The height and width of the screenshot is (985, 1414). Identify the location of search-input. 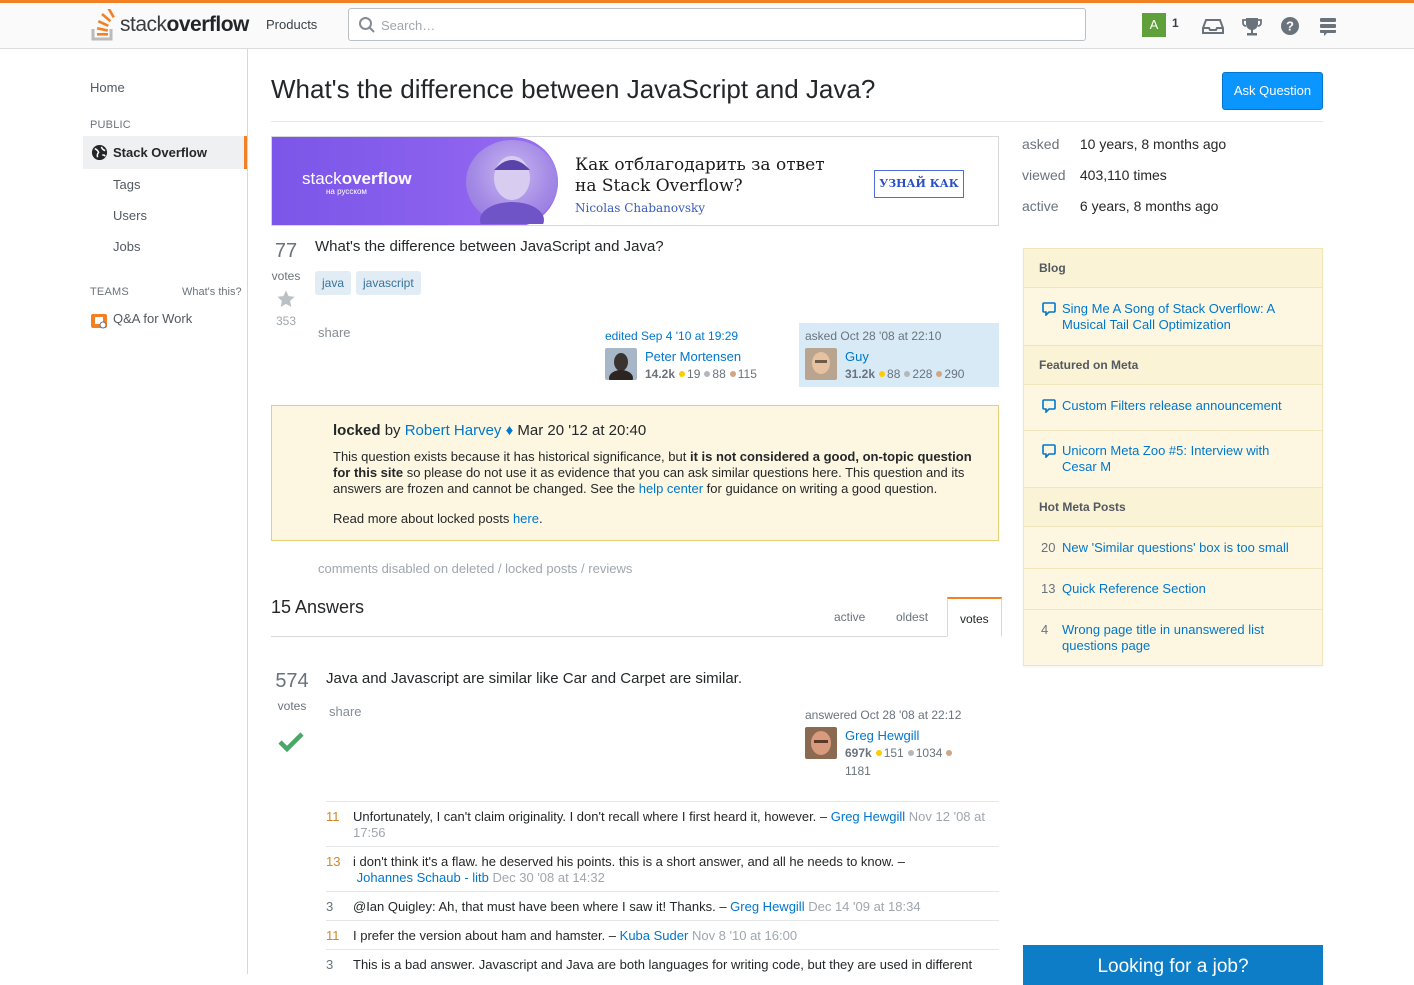
(724, 25).